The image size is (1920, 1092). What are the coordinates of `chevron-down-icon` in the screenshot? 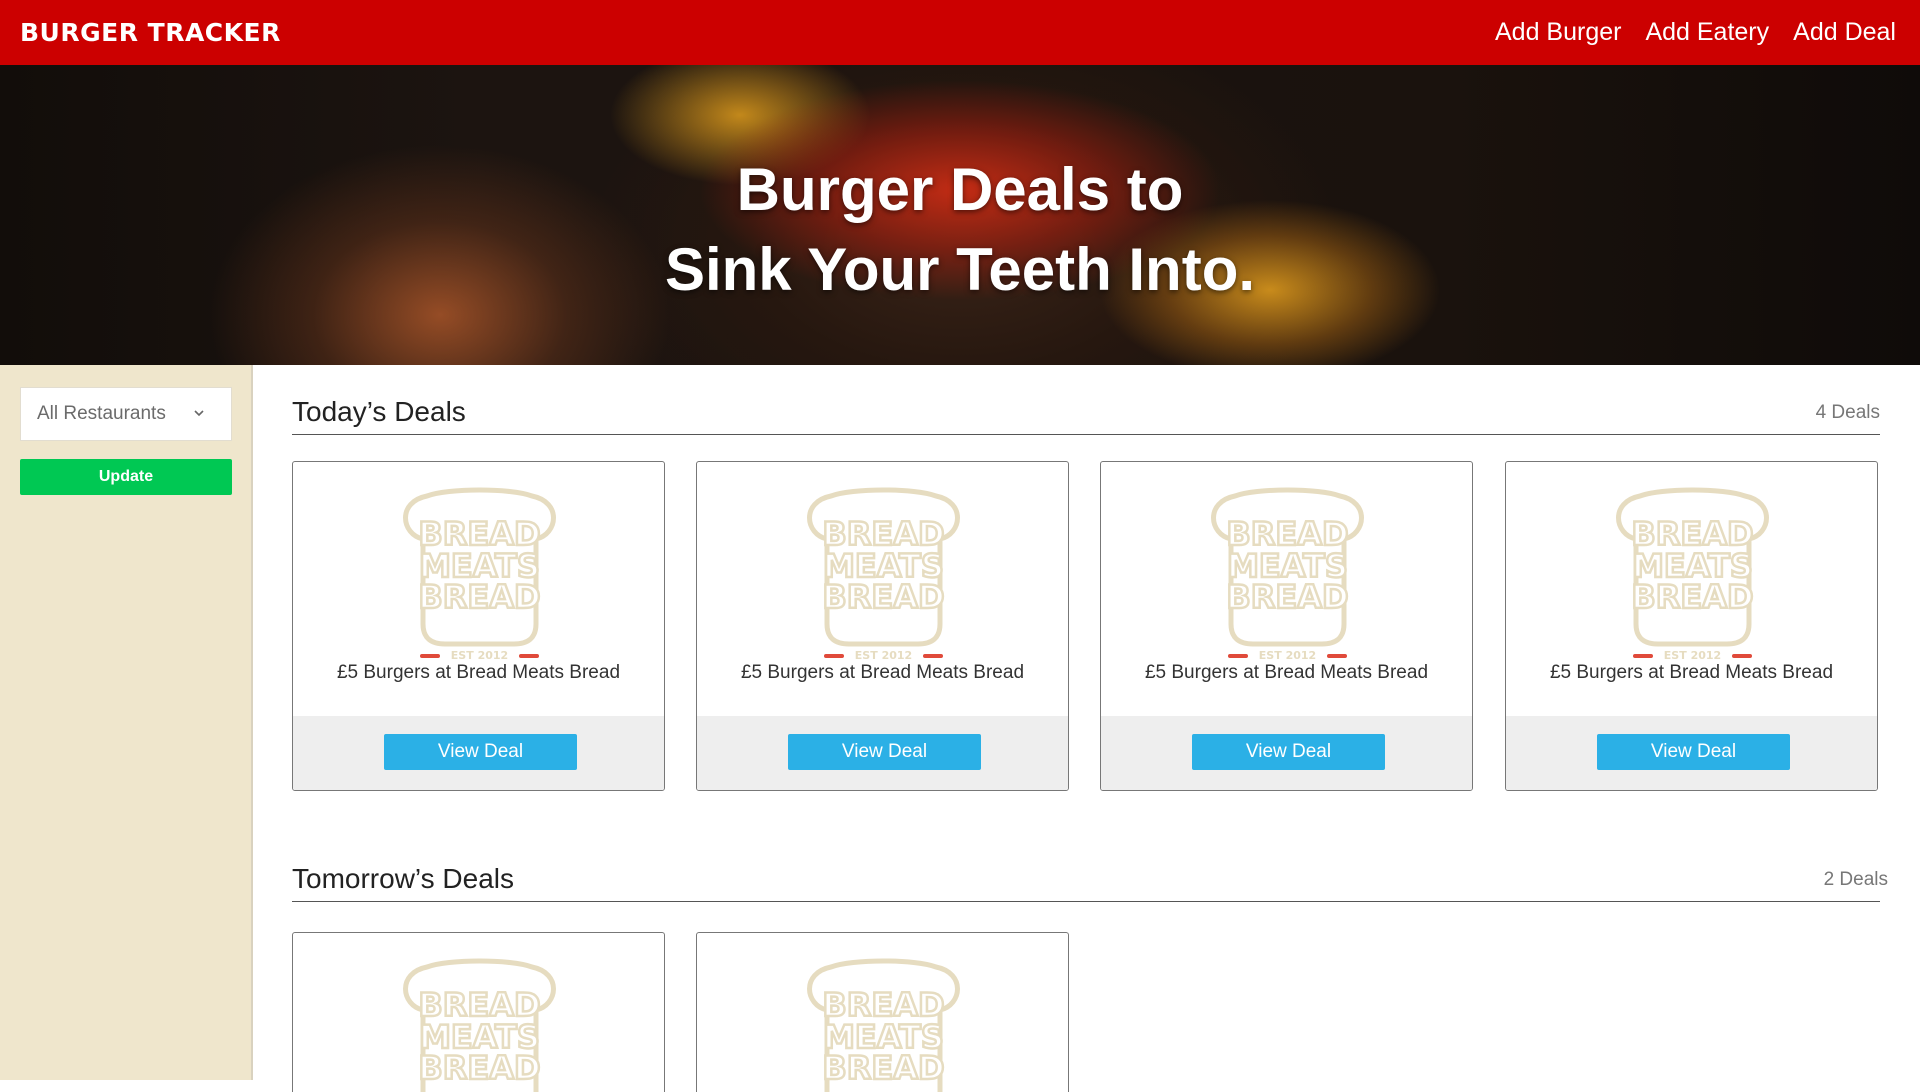 It's located at (199, 413).